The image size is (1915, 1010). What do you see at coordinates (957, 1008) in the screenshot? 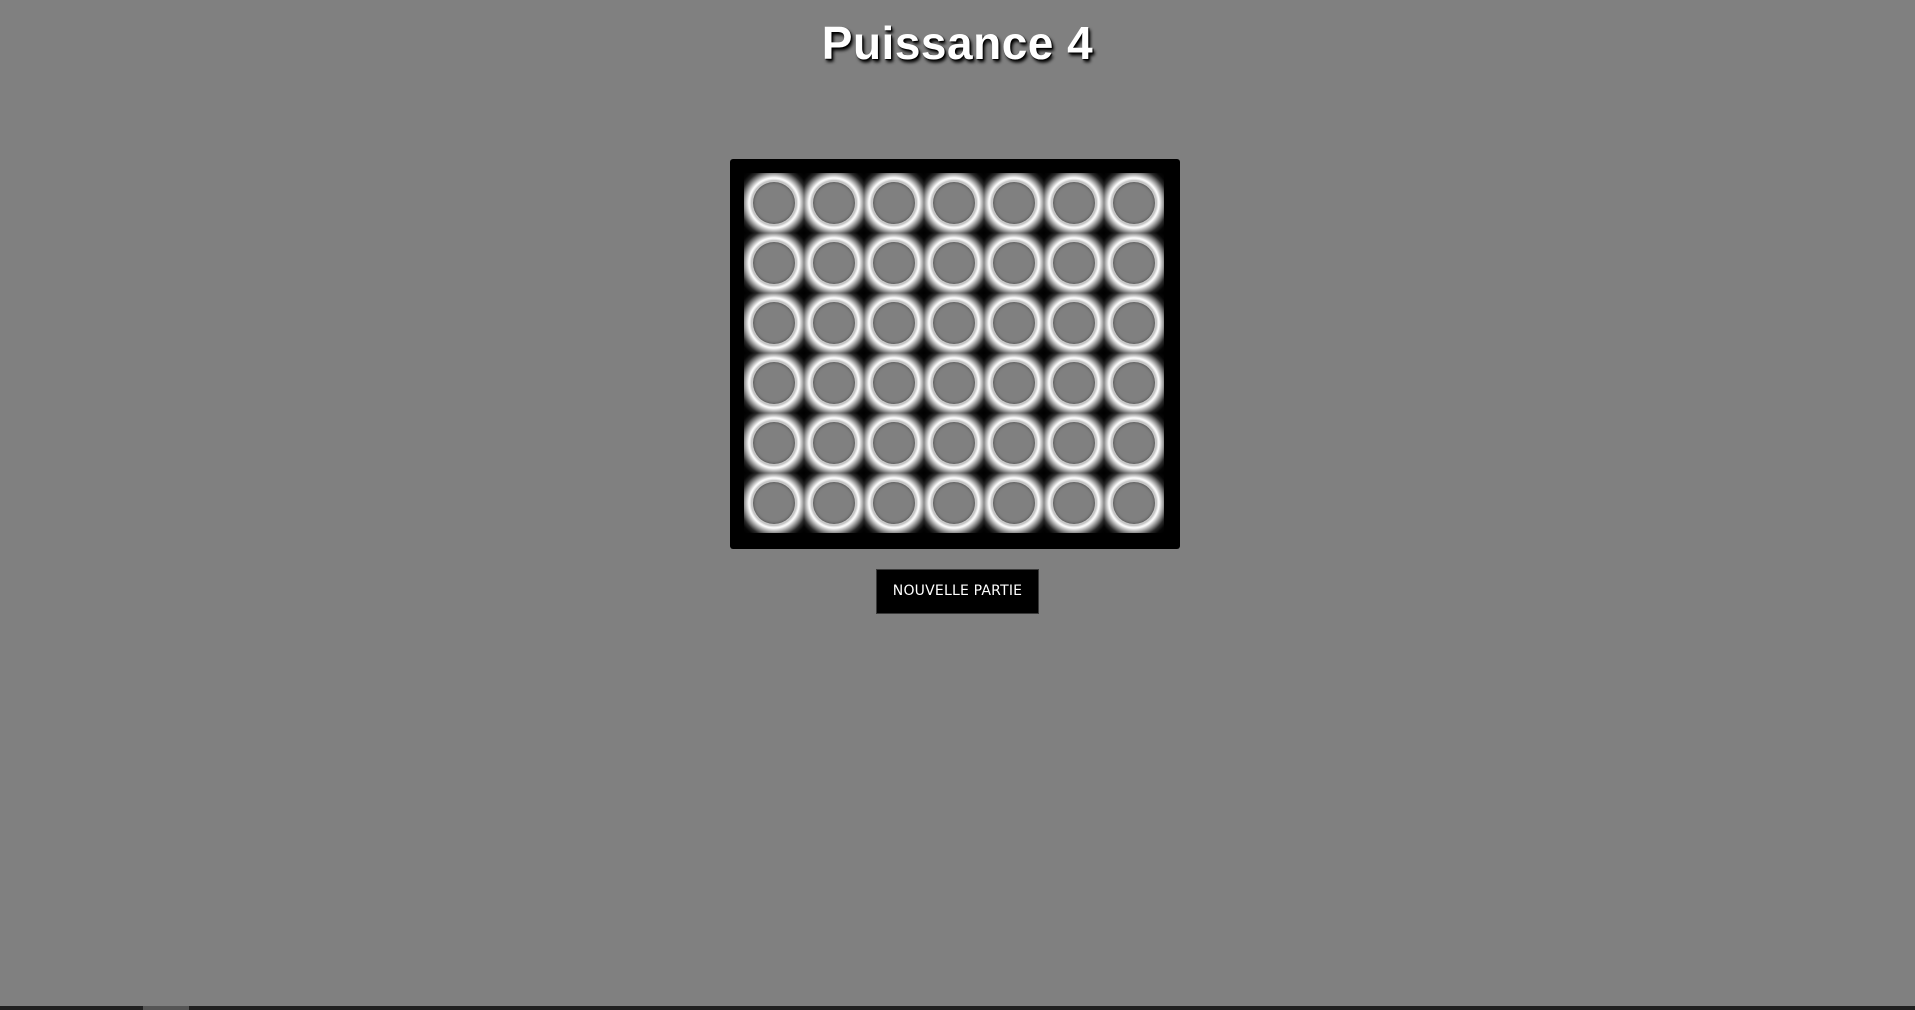
I see `horizontal-scrollbar` at bounding box center [957, 1008].